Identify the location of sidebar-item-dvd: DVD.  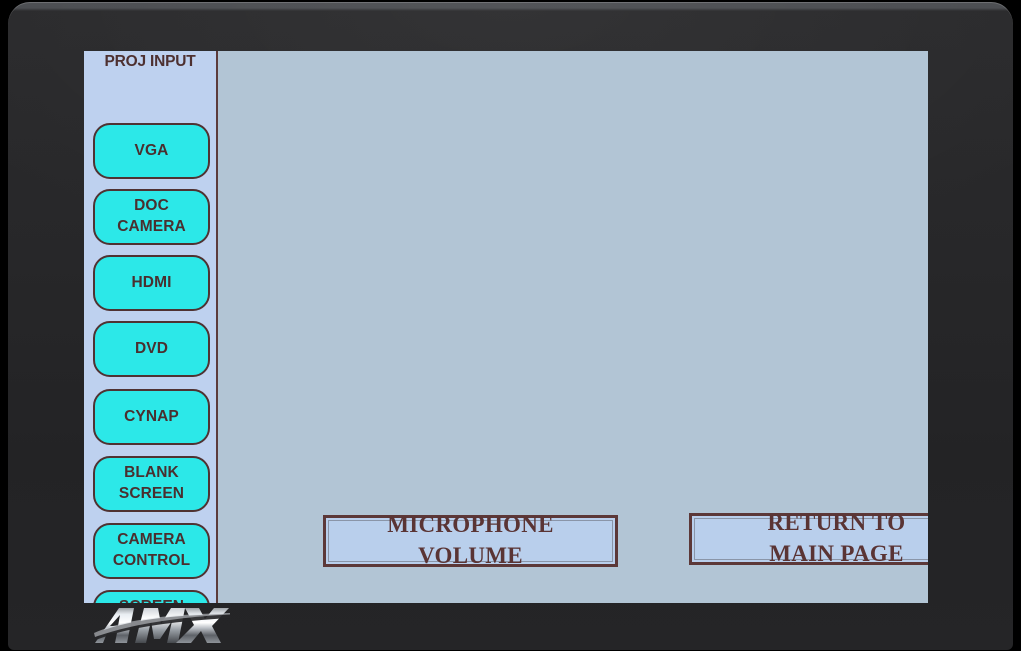
(151, 349).